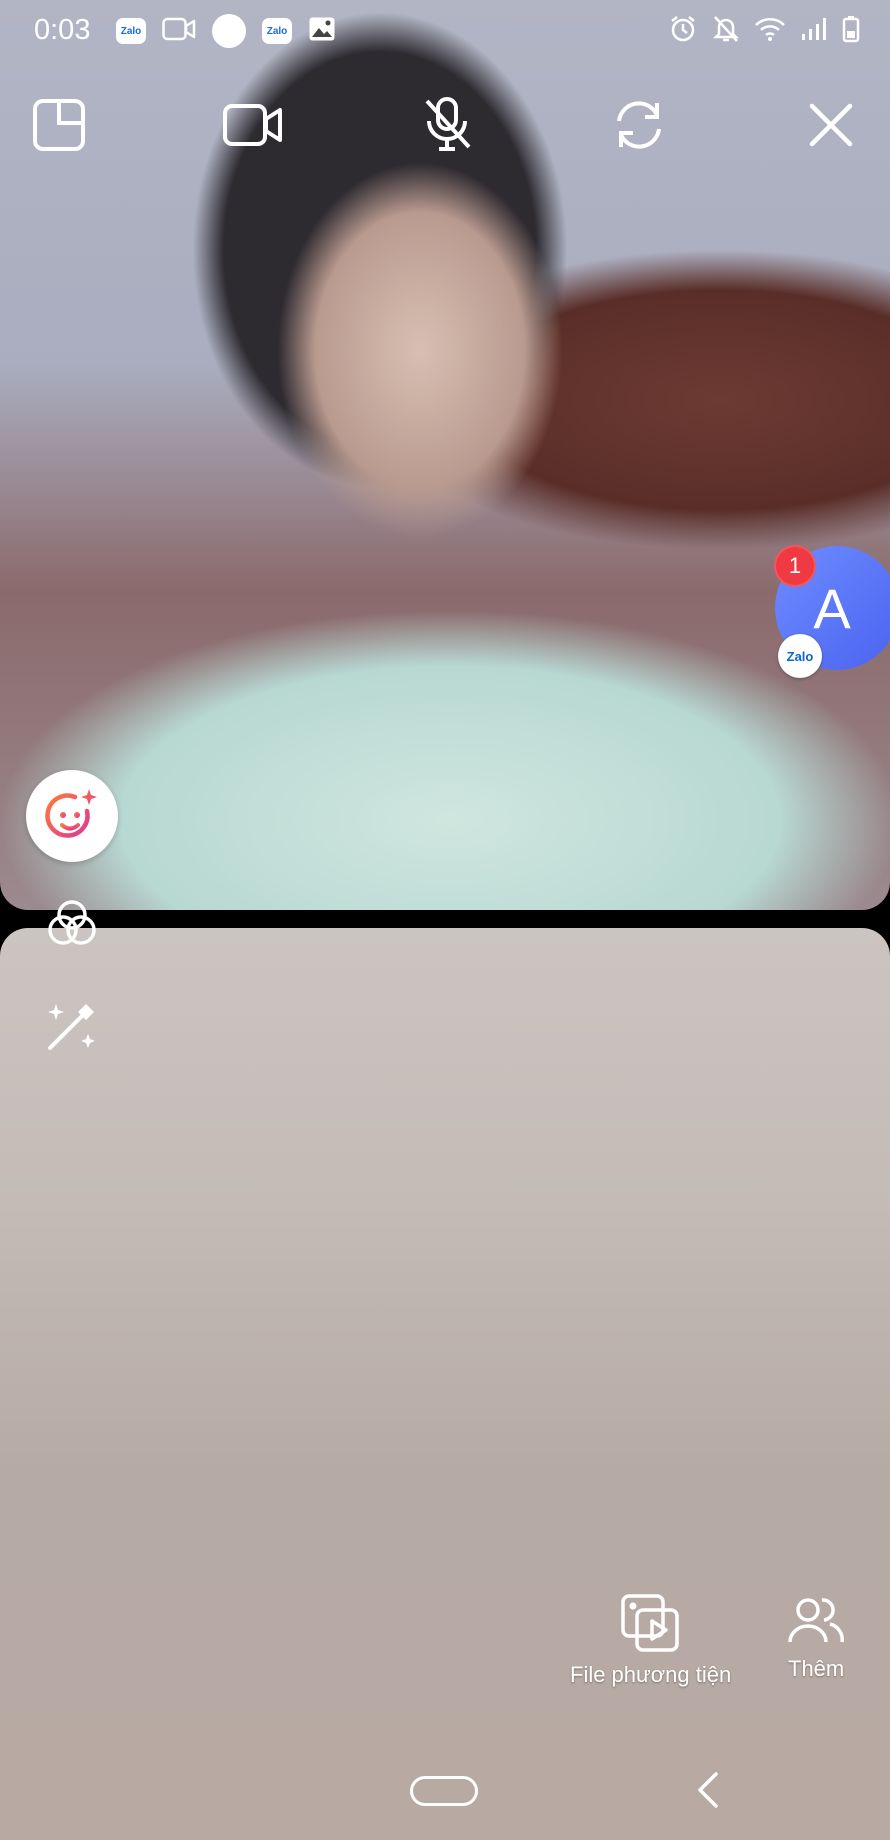  I want to click on beauty-face-icon, so click(71, 813).